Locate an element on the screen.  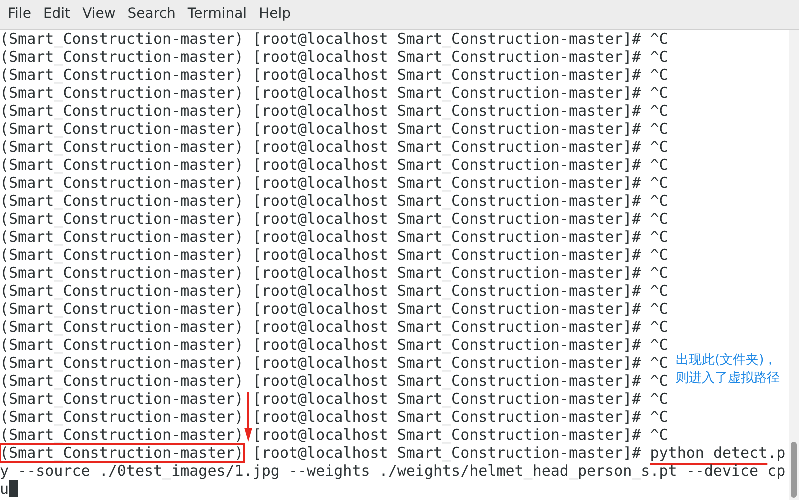
menu-item: View is located at coordinates (99, 15).